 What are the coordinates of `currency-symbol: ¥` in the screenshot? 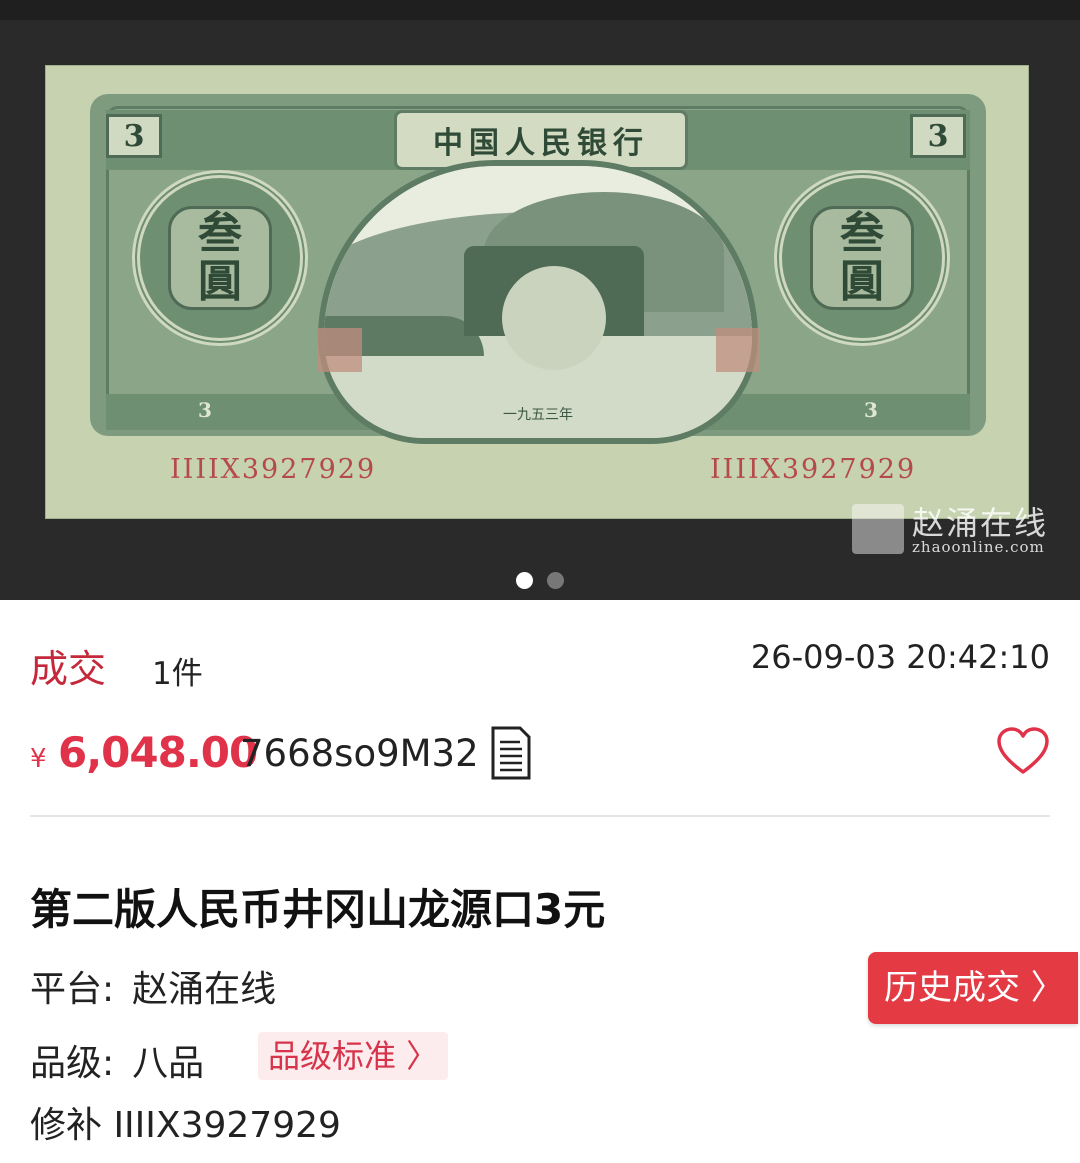 It's located at (38, 759).